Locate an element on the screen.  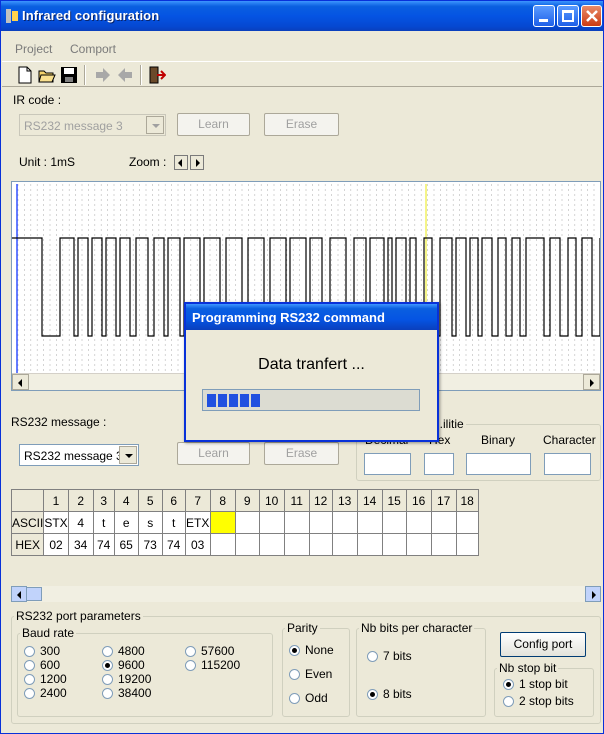
stop-bit-radio: 1 stop bit is located at coordinates (535, 684).